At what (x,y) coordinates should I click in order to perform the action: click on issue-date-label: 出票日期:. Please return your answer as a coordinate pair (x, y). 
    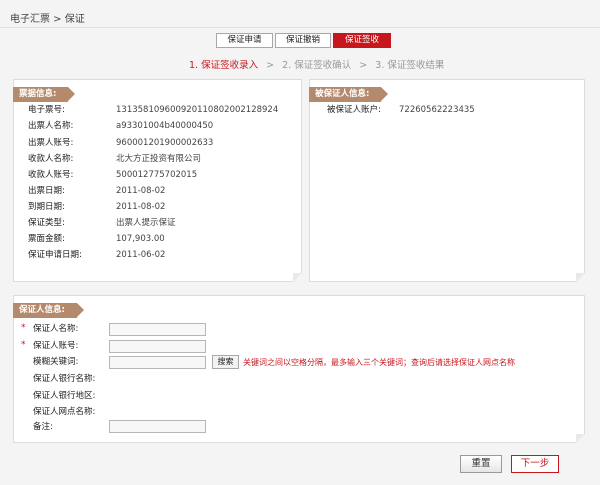
    Looking at the image, I should click on (46, 191).